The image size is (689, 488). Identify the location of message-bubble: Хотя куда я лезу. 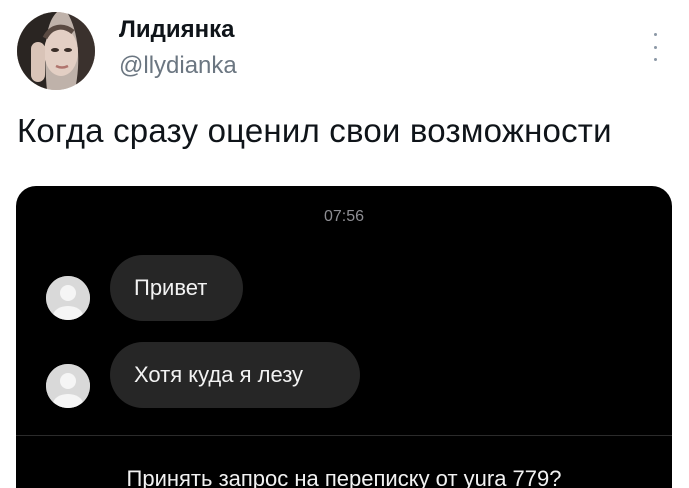
(235, 375).